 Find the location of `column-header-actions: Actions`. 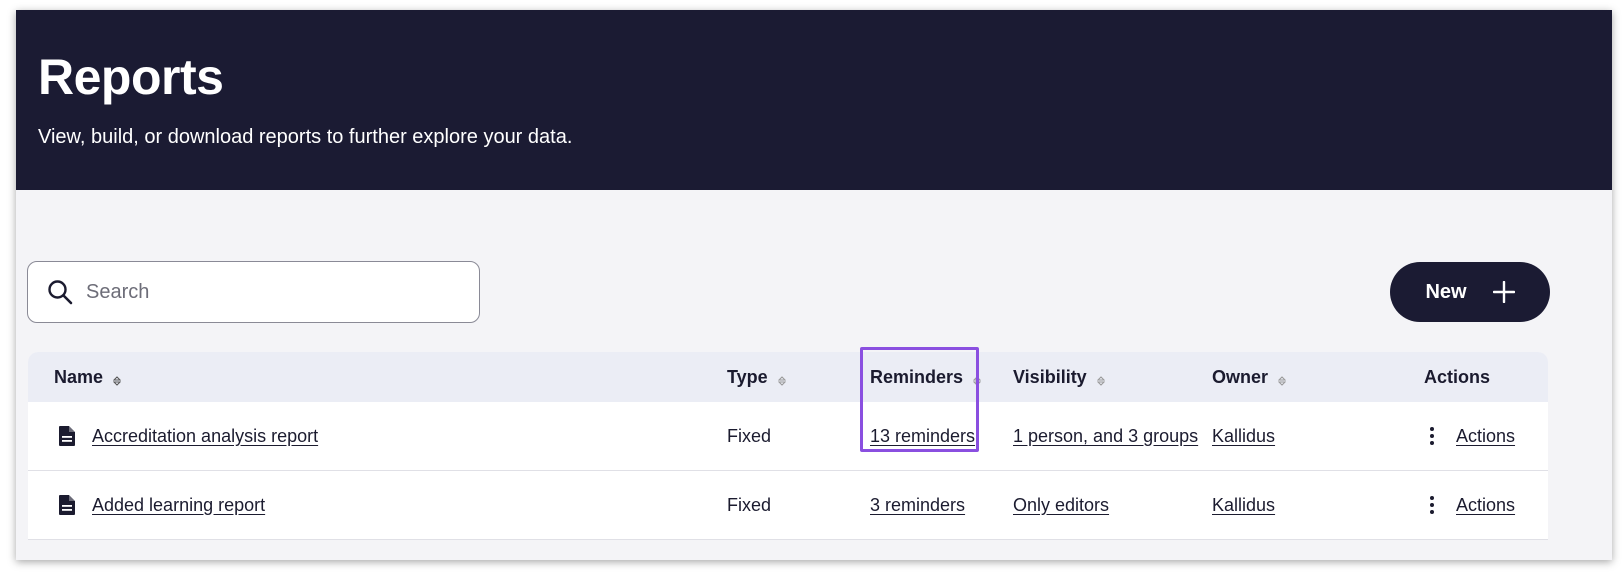

column-header-actions: Actions is located at coordinates (1457, 377).